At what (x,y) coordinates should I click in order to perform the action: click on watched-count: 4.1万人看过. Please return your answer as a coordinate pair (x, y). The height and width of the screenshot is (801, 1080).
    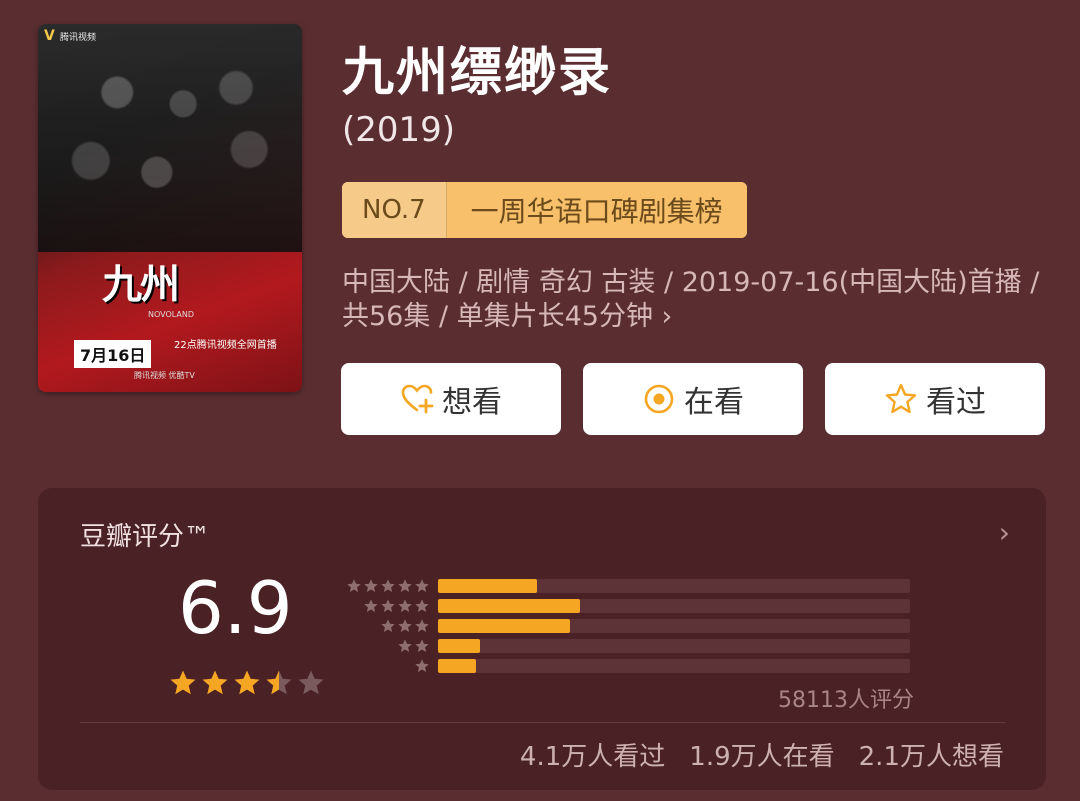
    Looking at the image, I should click on (592, 754).